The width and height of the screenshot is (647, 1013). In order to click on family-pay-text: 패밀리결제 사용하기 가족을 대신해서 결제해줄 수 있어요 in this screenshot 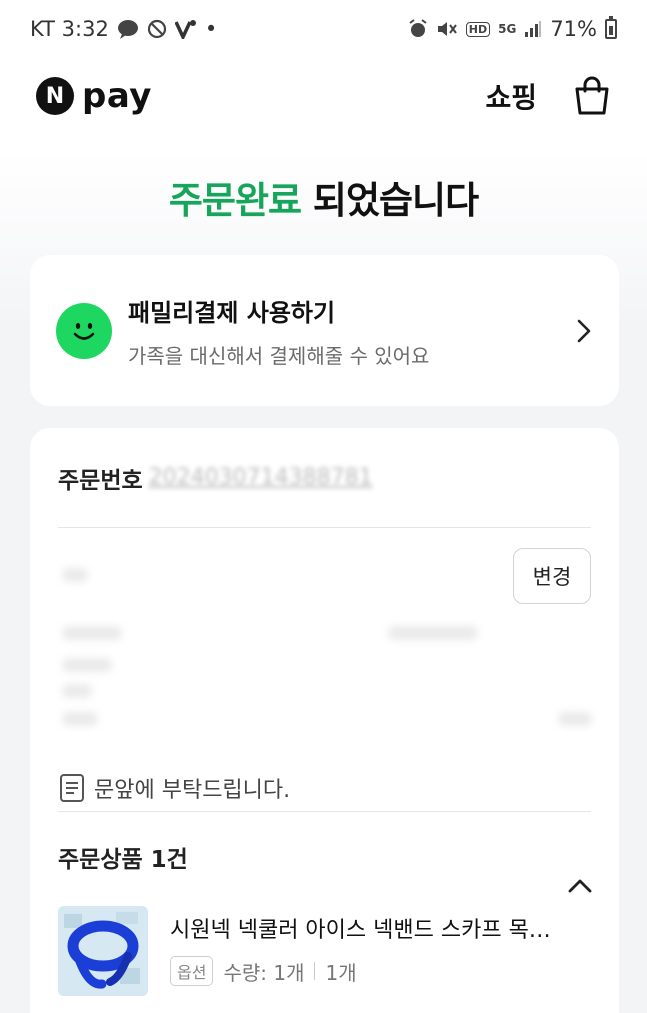, I will do `click(351, 331)`.